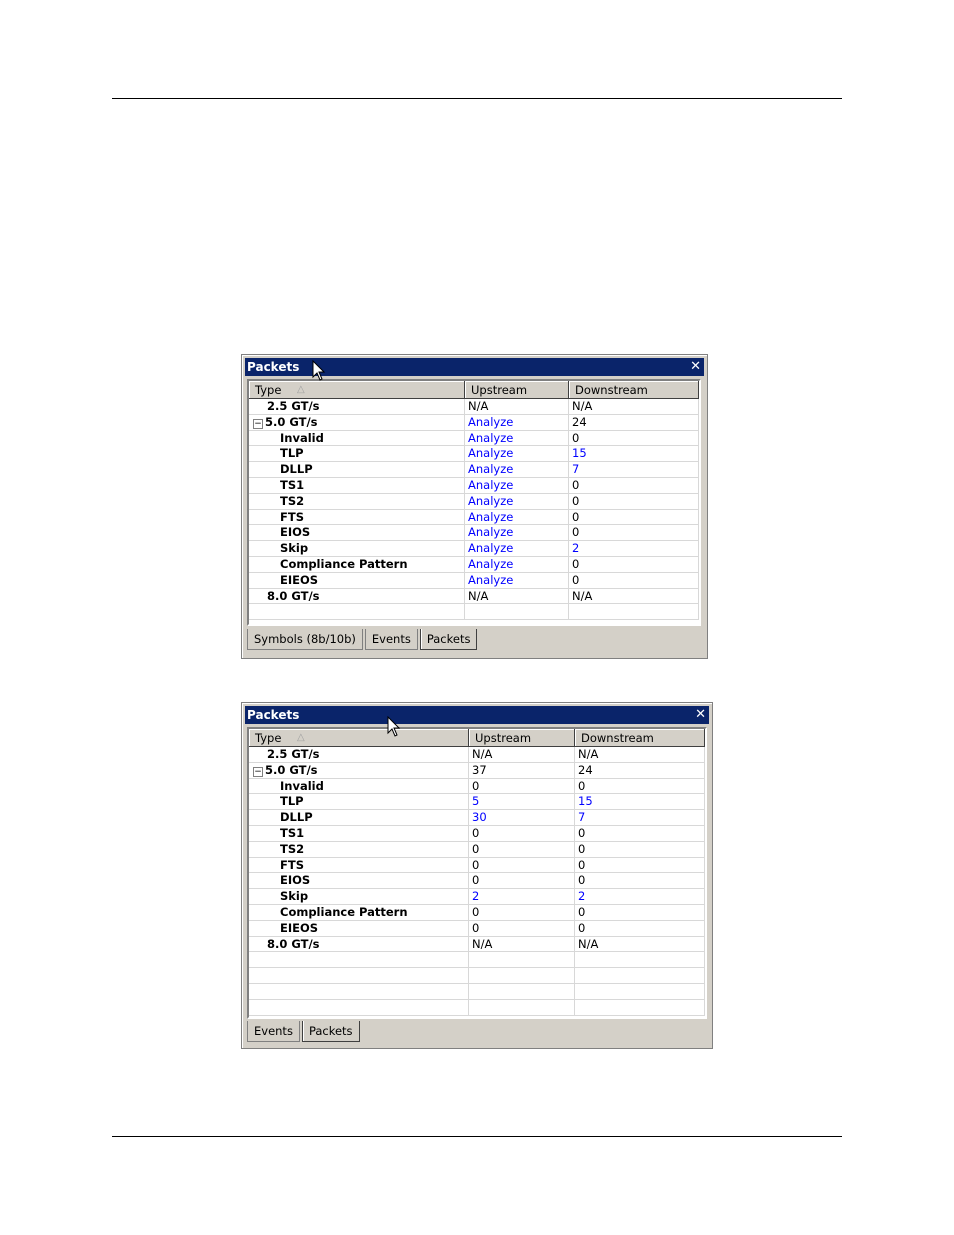 The width and height of the screenshot is (954, 1235). I want to click on table-row: Compliance Pattern Analyze 0, so click(474, 564).